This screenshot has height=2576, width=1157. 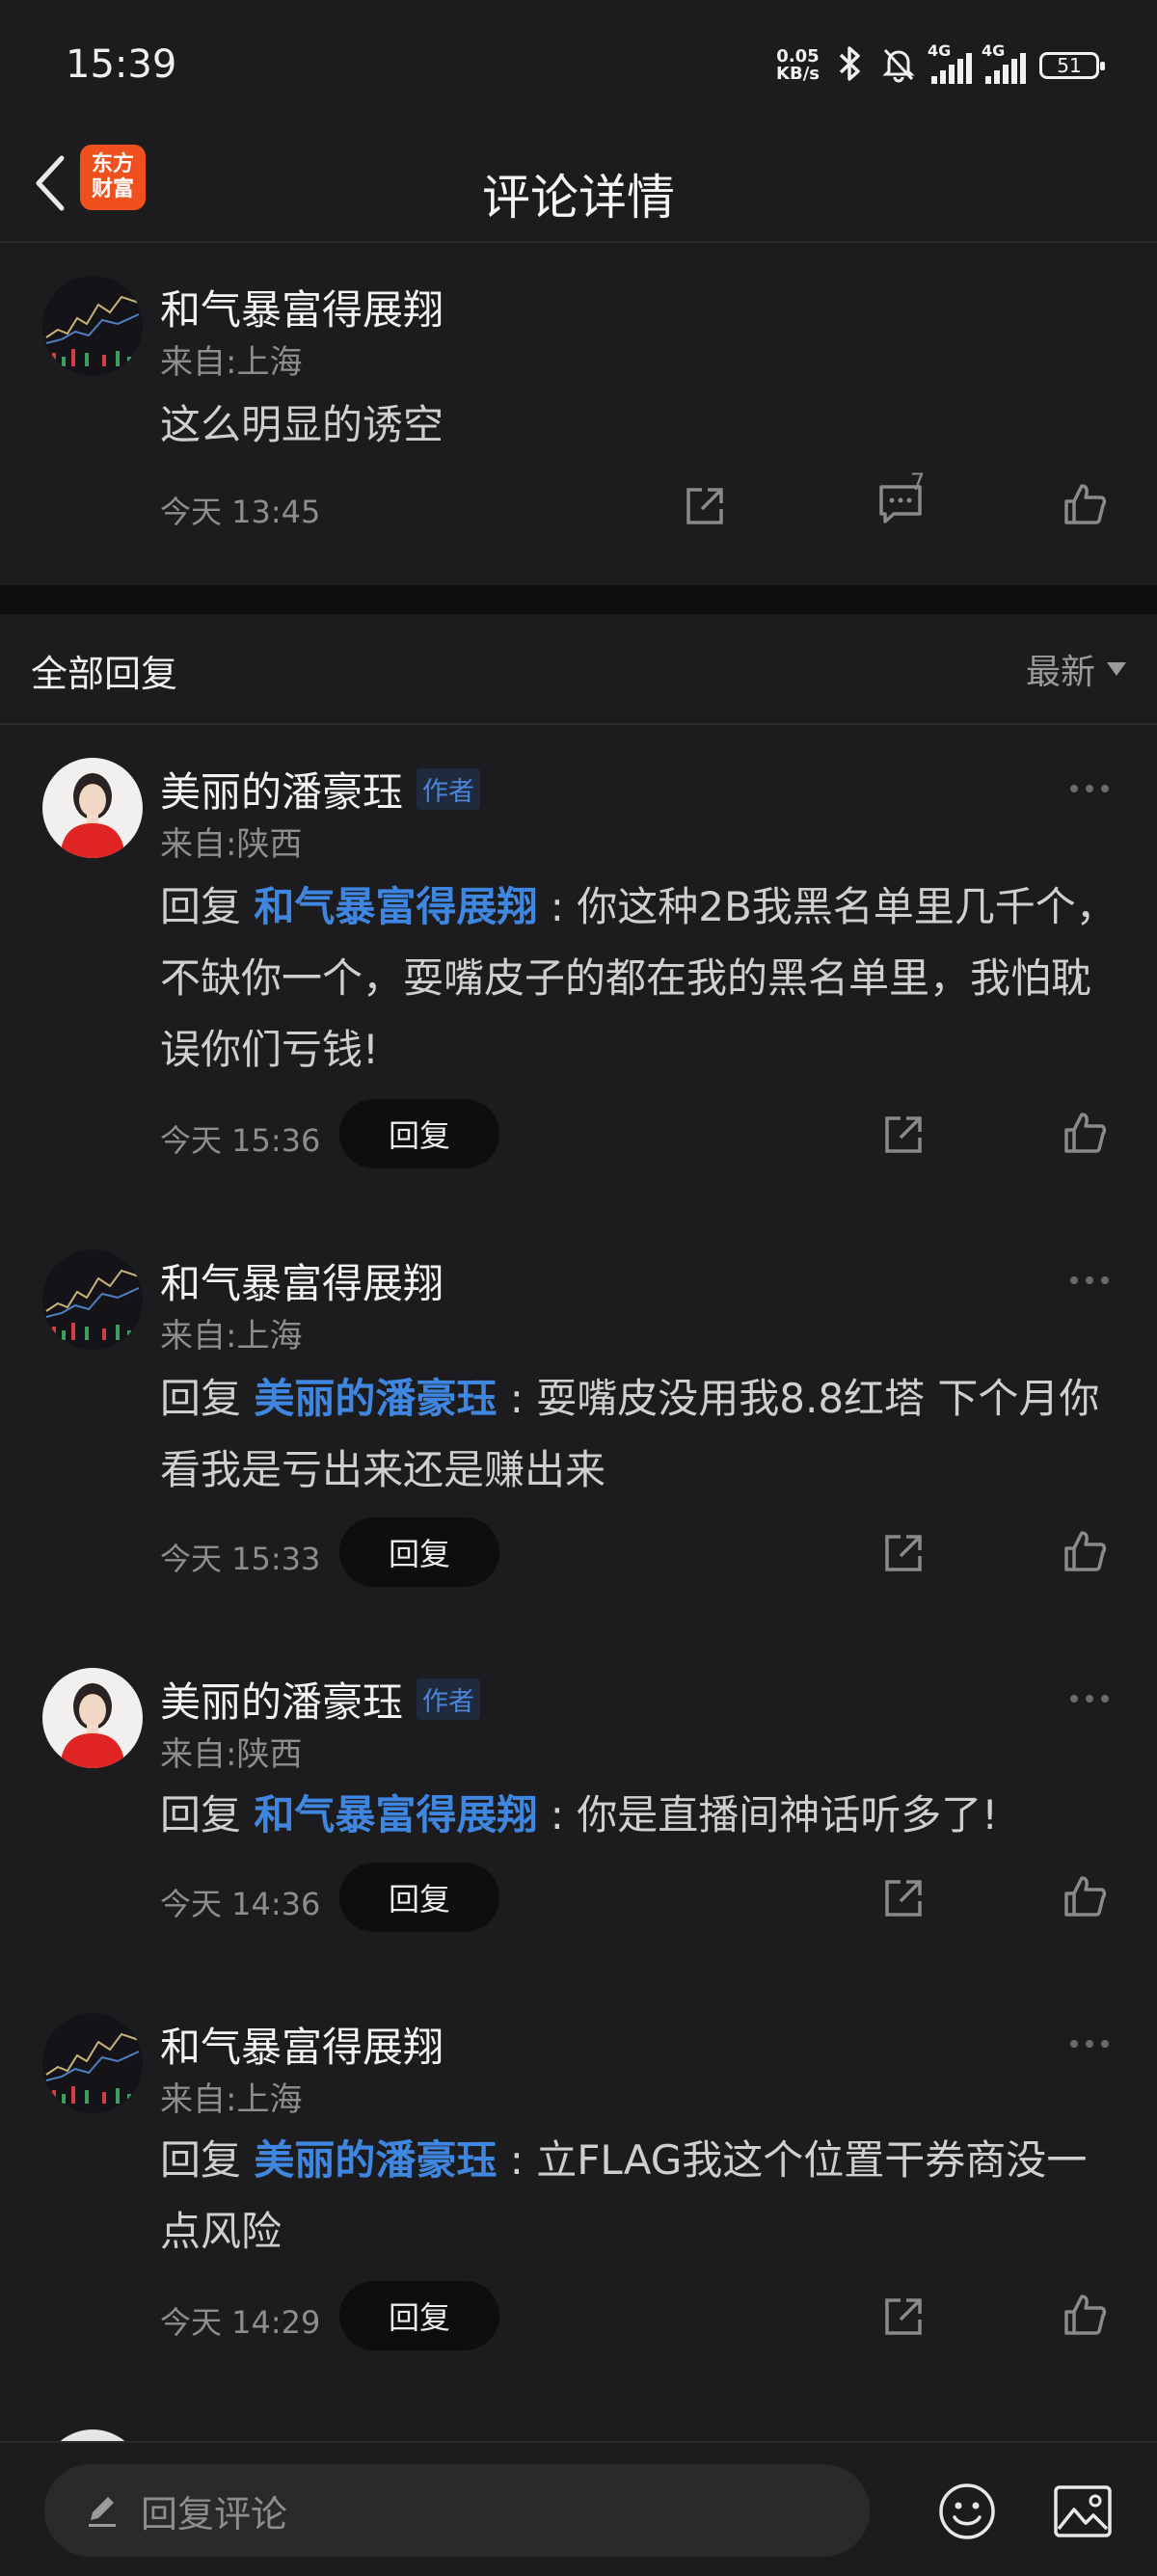 What do you see at coordinates (579, 1815) in the screenshot?
I see `reply-text: 回复 和气暴富得展翔 : 你是直播间神话听多了!` at bounding box center [579, 1815].